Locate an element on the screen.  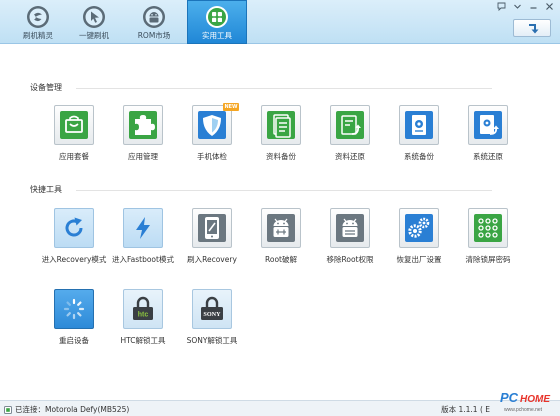
connection-status: 已连接：Motorola Defy(MB525) is located at coordinates (66, 409).